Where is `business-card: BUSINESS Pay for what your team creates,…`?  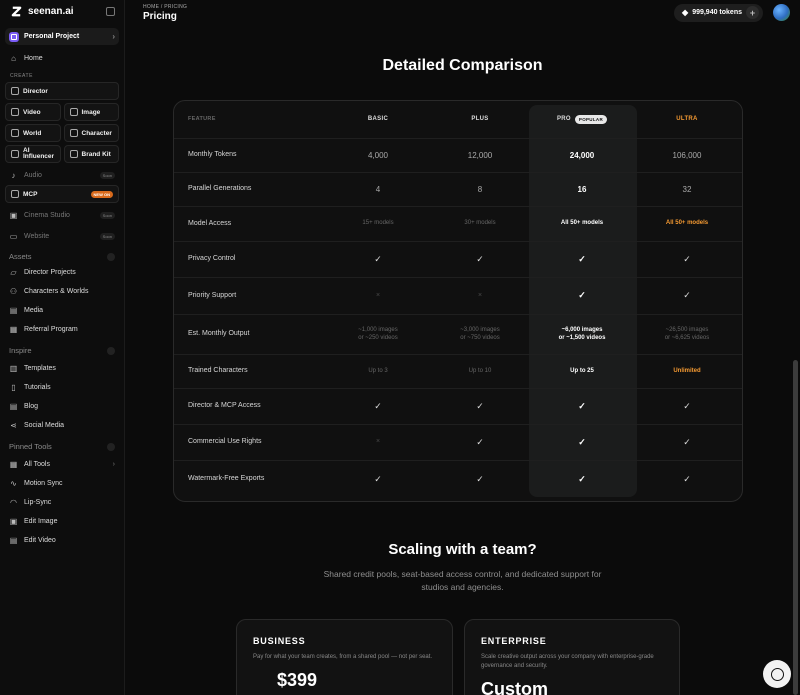 business-card: BUSINESS Pay for what your team creates,… is located at coordinates (344, 657).